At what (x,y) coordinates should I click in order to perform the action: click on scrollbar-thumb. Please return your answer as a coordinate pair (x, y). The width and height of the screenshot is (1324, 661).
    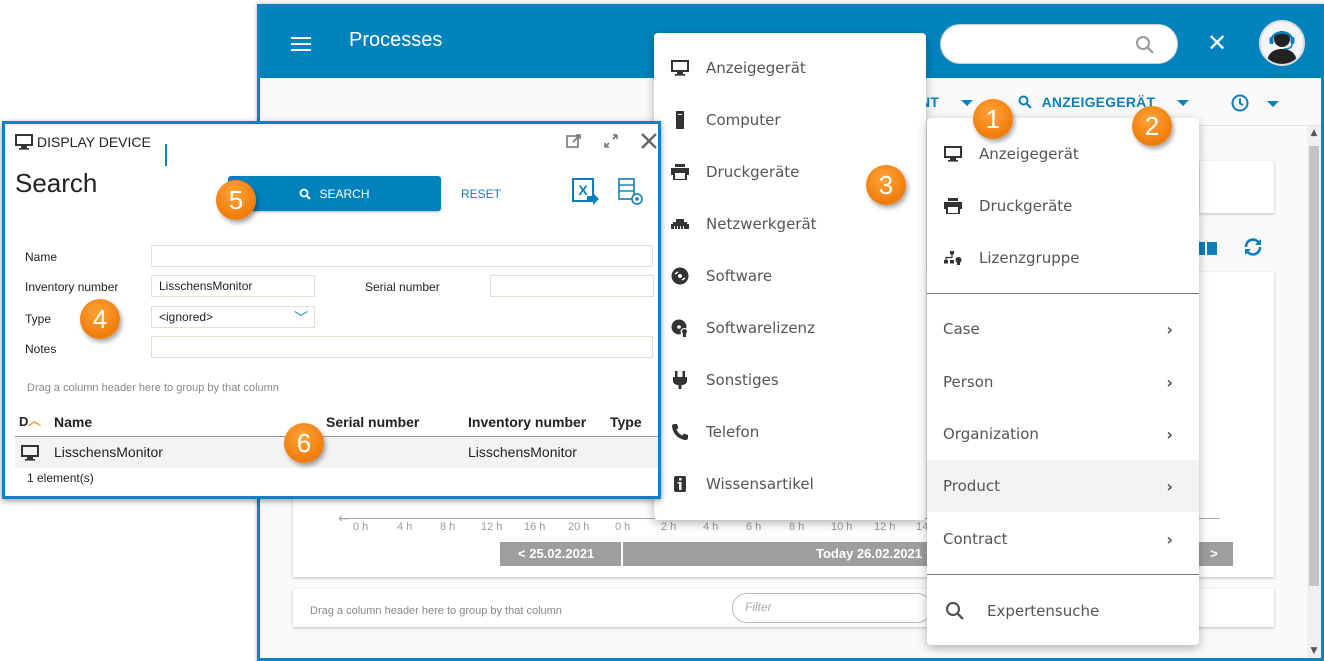
    Looking at the image, I should click on (1314, 366).